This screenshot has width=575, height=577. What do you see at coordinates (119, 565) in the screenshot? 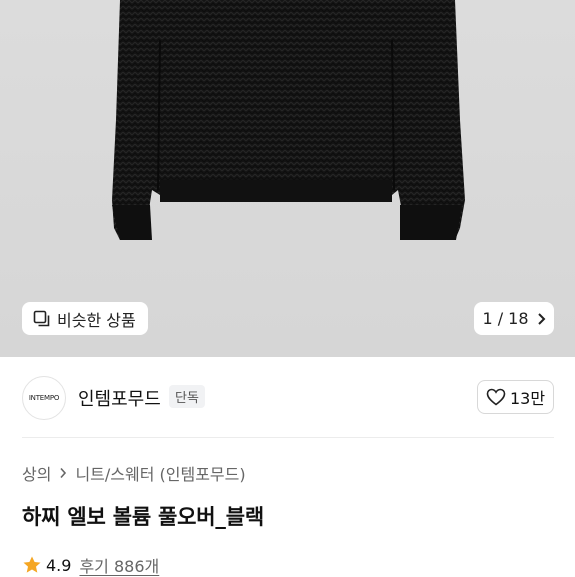
I see `review-count-link: 후기 886개` at bounding box center [119, 565].